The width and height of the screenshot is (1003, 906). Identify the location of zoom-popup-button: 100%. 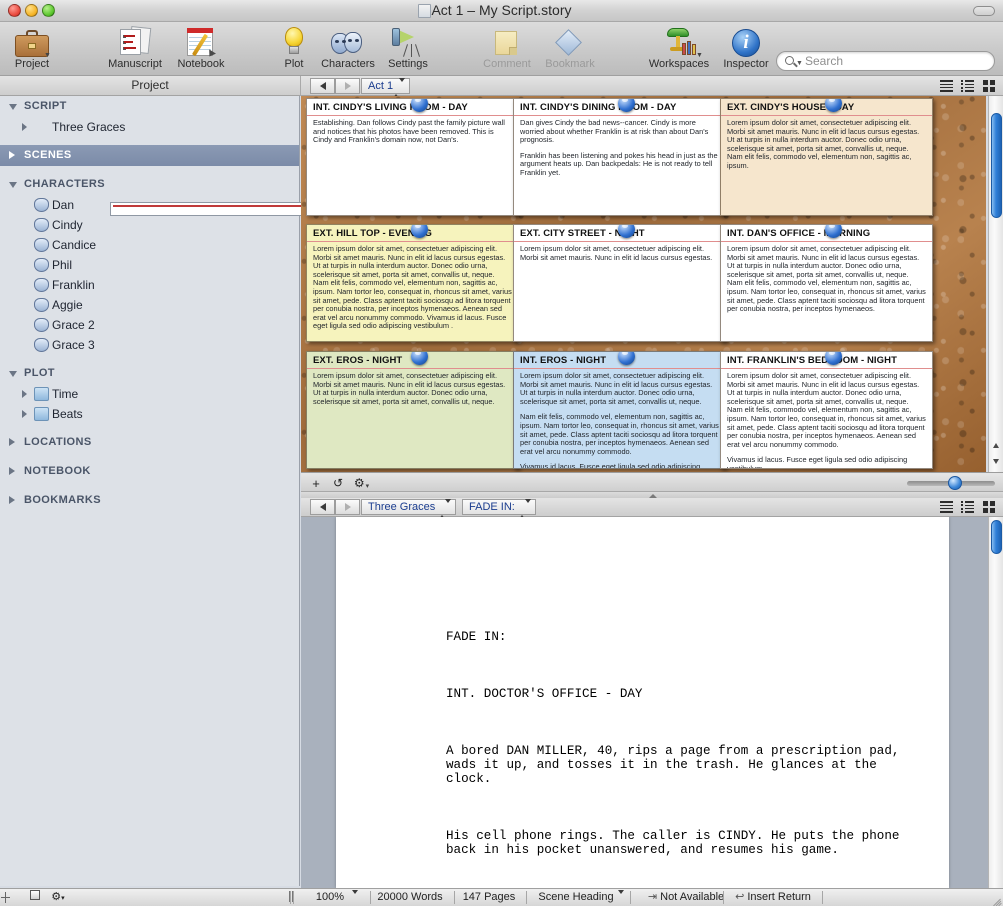
(330, 897).